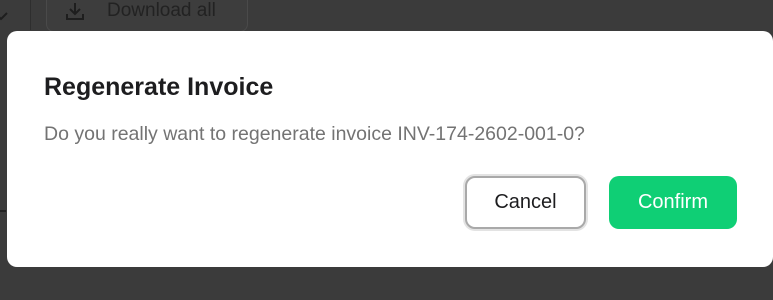 Image resolution: width=773 pixels, height=300 pixels. Describe the element at coordinates (4, 16) in the screenshot. I see `chevron-down-icon` at that location.